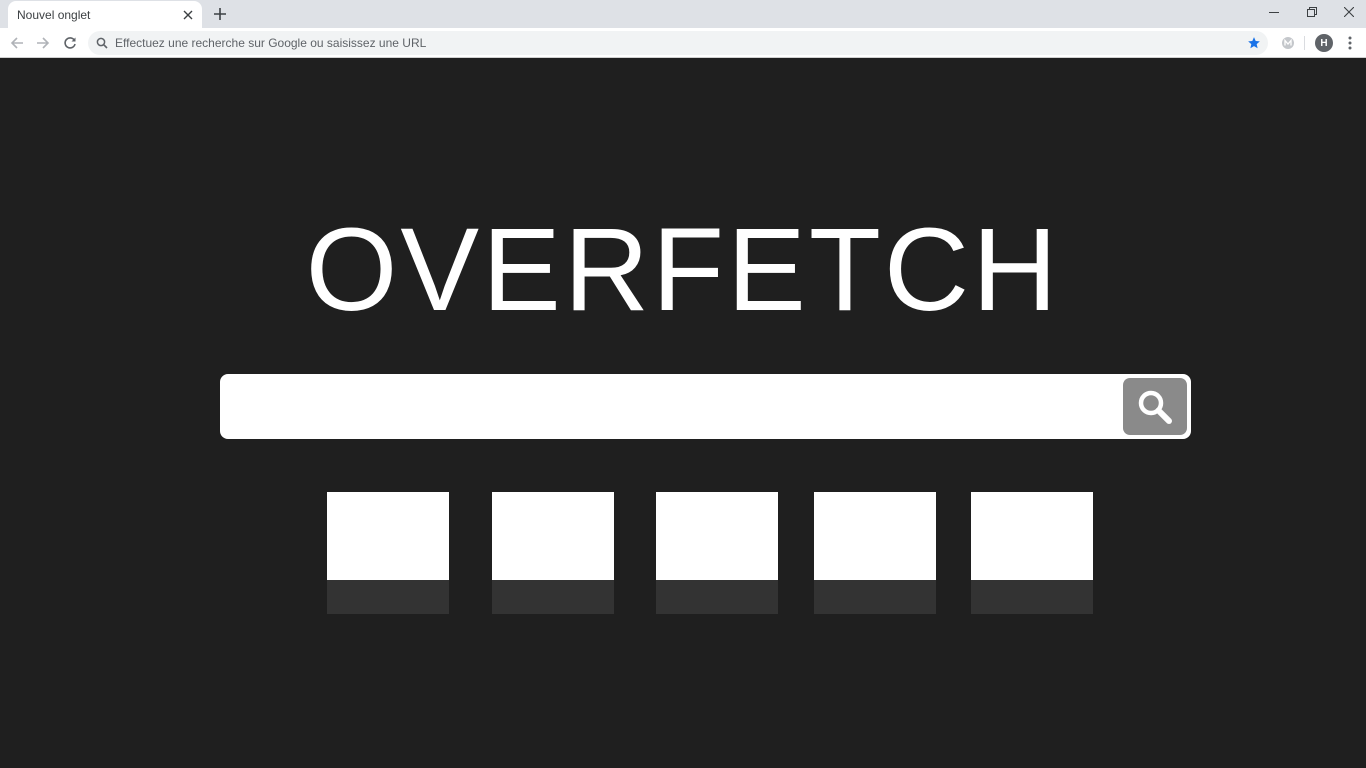 The image size is (1366, 768). I want to click on bookmark-star-icon, so click(1254, 43).